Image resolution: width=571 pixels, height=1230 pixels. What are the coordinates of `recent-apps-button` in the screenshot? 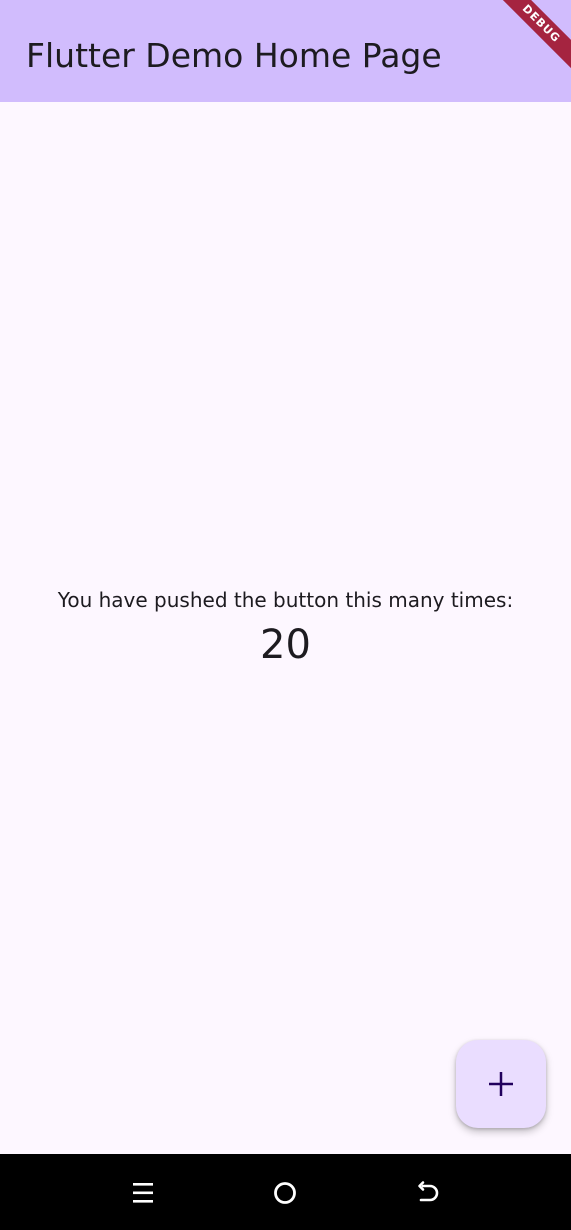 It's located at (143, 1193).